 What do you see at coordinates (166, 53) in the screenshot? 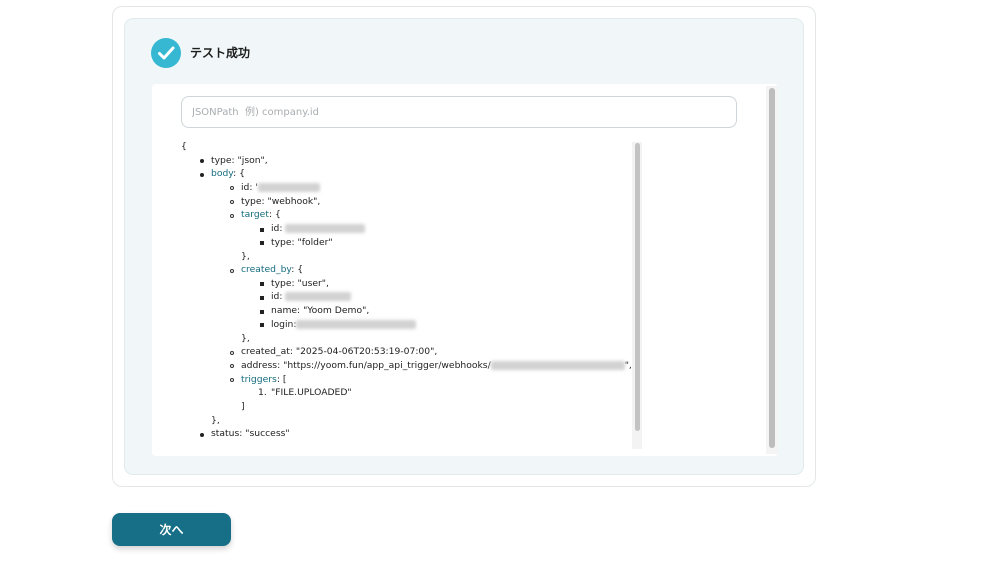
I see `check-circle-icon` at bounding box center [166, 53].